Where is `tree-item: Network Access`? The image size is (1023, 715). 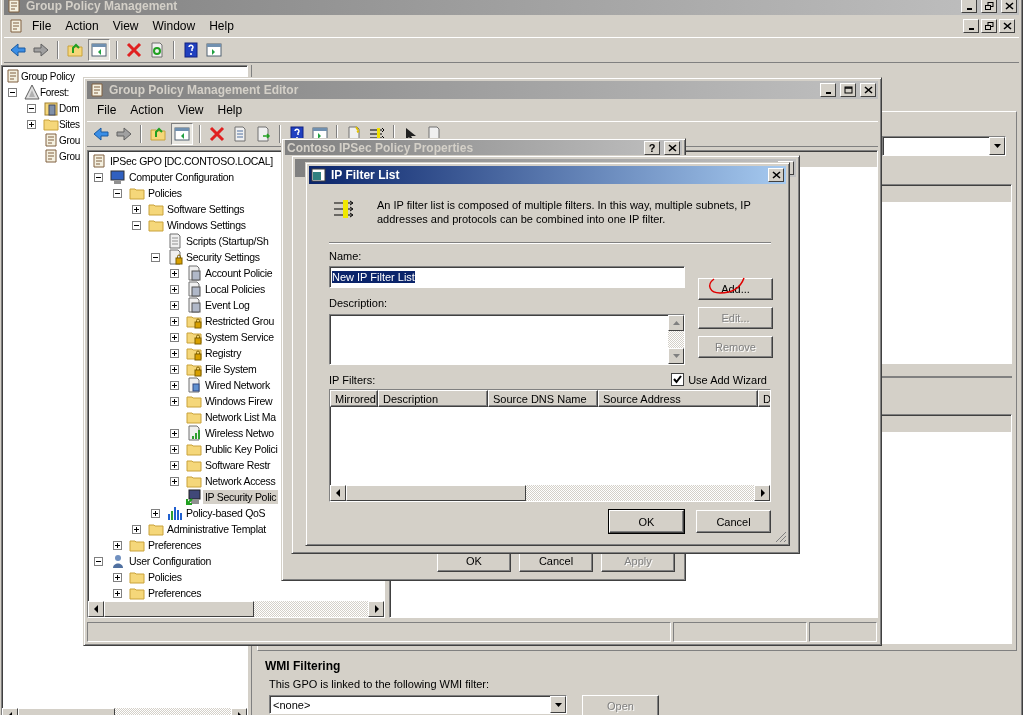
tree-item: Network Access is located at coordinates (240, 481).